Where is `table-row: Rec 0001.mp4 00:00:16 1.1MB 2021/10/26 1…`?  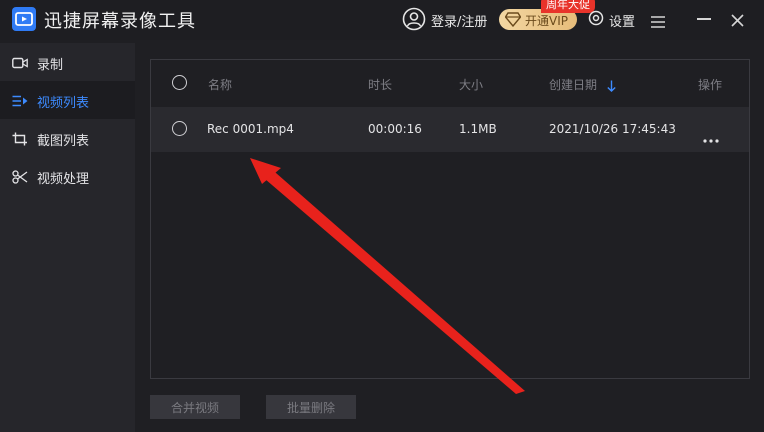
table-row: Rec 0001.mp4 00:00:16 1.1MB 2021/10/26 1… is located at coordinates (450, 129).